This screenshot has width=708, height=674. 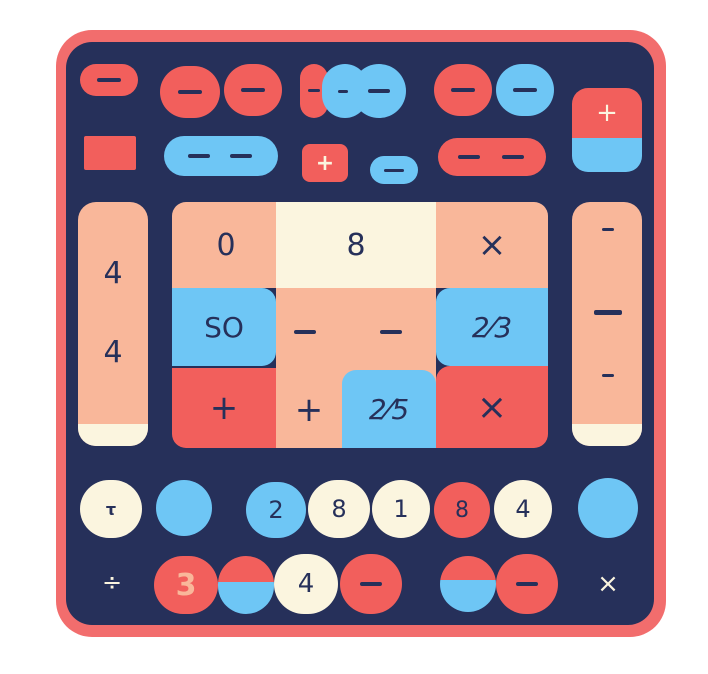 What do you see at coordinates (607, 324) in the screenshot?
I see `right-display-bar` at bounding box center [607, 324].